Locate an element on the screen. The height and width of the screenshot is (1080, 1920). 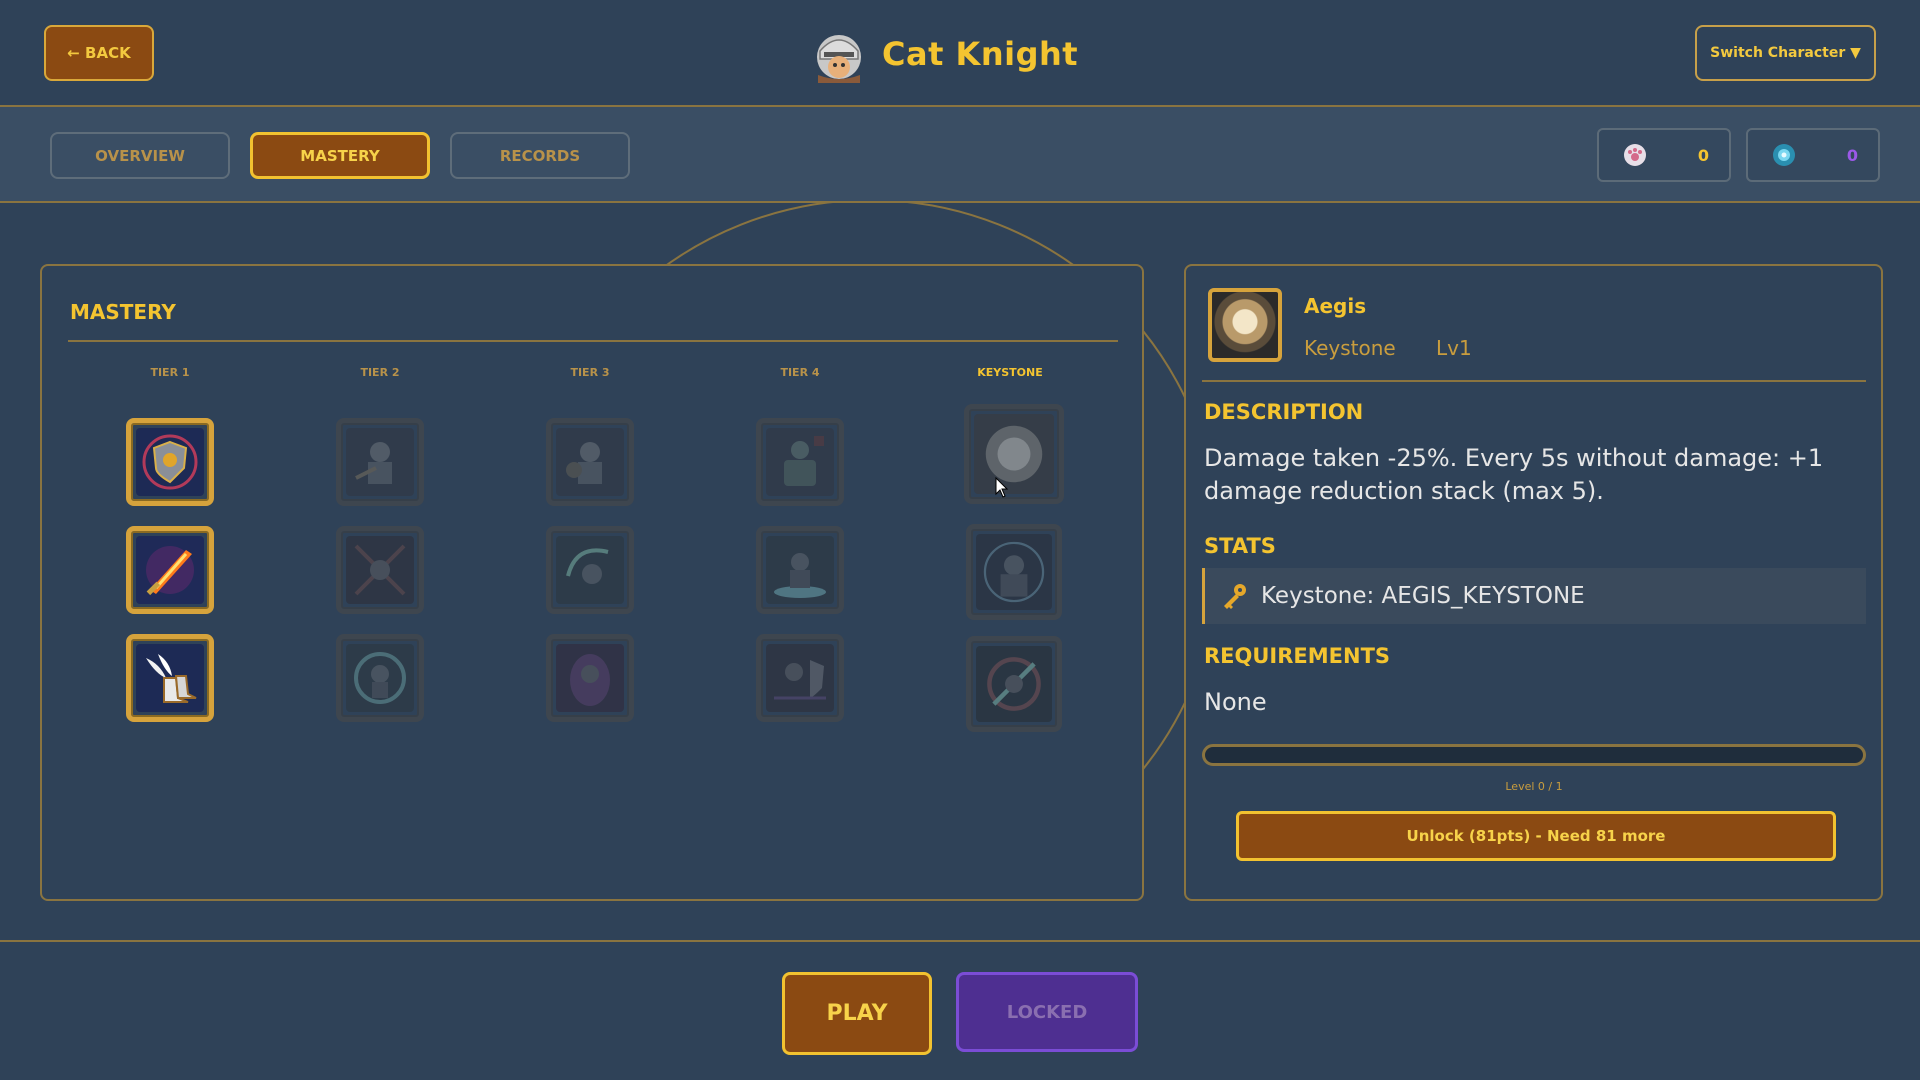
tab-bar: OVERVIEW MASTERY RECORDS 0 0 is located at coordinates (960, 155).